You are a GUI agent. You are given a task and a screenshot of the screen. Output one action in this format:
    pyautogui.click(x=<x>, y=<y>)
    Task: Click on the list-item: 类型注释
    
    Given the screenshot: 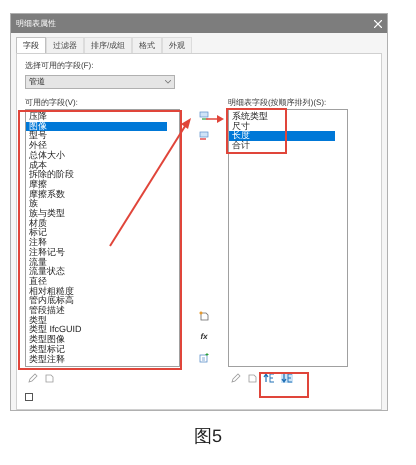 What is the action you would take?
    pyautogui.click(x=96, y=359)
    